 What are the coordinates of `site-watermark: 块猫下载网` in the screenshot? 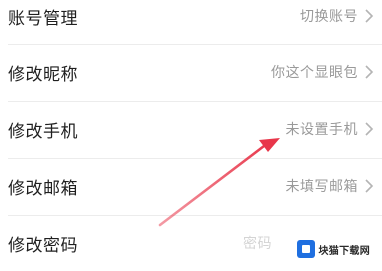 It's located at (334, 249).